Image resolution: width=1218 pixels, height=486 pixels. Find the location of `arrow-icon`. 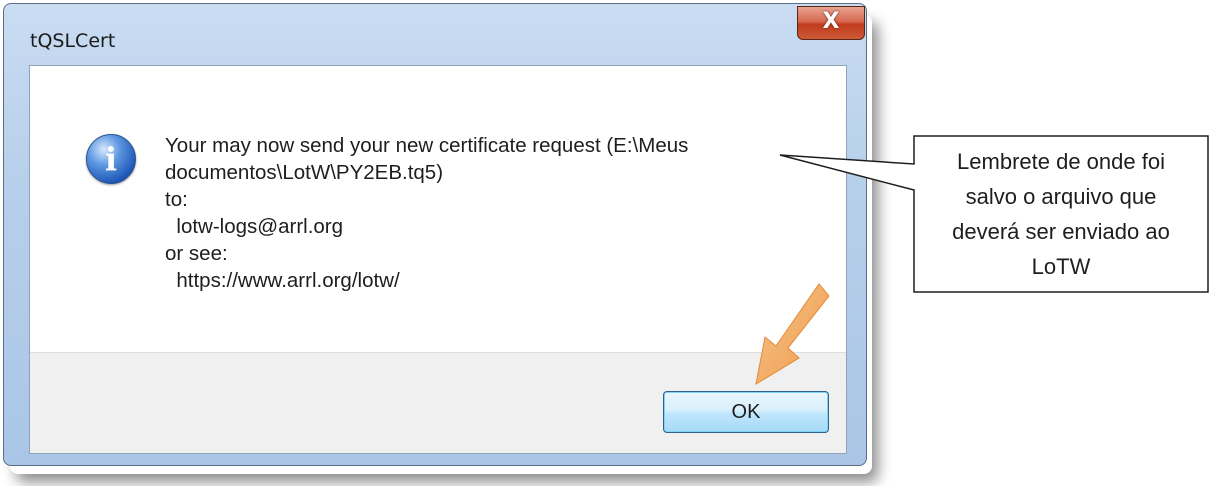

arrow-icon is located at coordinates (792, 334).